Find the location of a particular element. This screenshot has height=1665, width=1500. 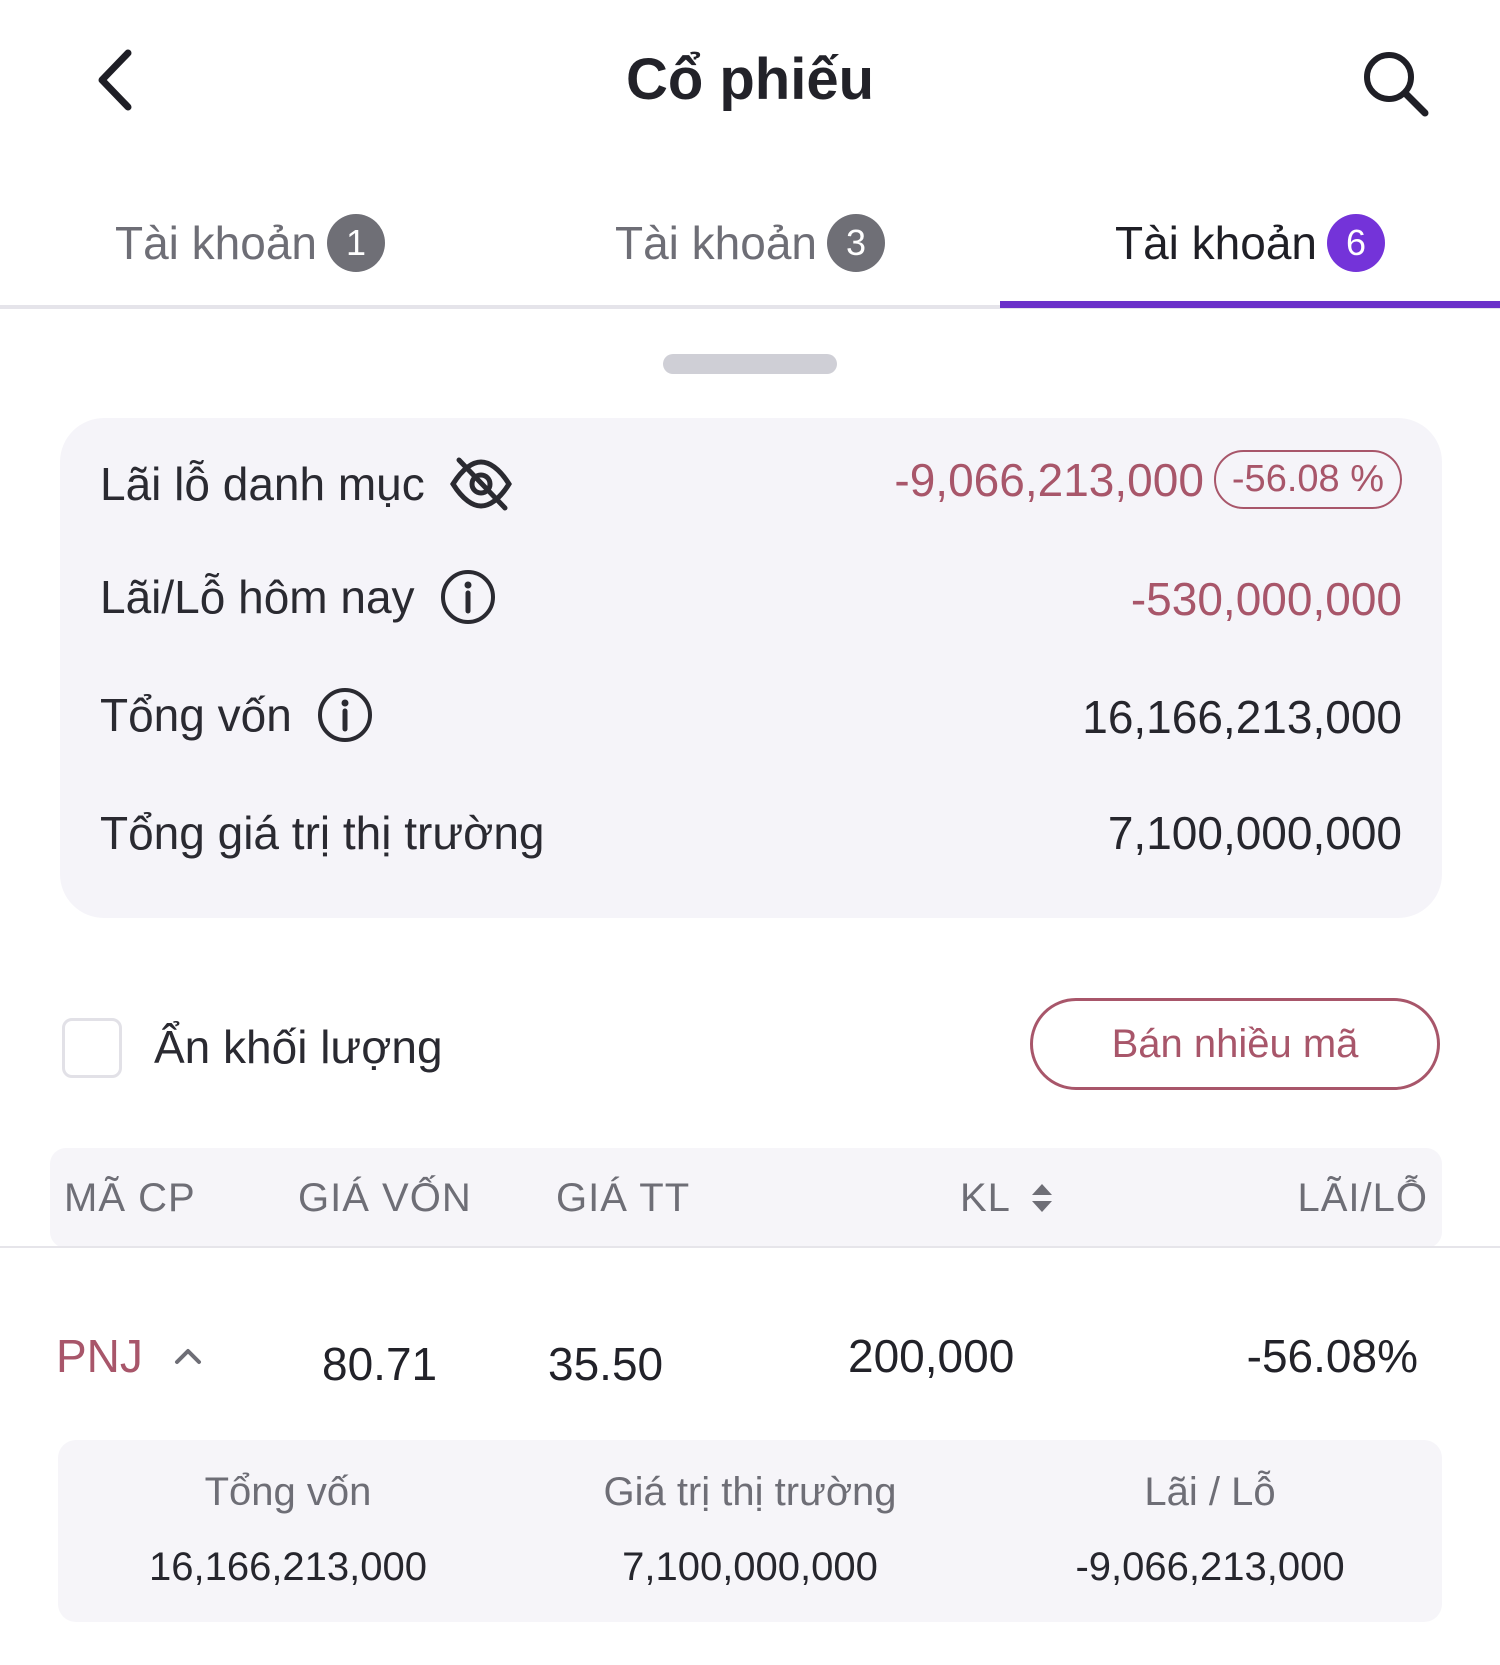

total-capital-label-row: Tổng vốn is located at coordinates (237, 715).